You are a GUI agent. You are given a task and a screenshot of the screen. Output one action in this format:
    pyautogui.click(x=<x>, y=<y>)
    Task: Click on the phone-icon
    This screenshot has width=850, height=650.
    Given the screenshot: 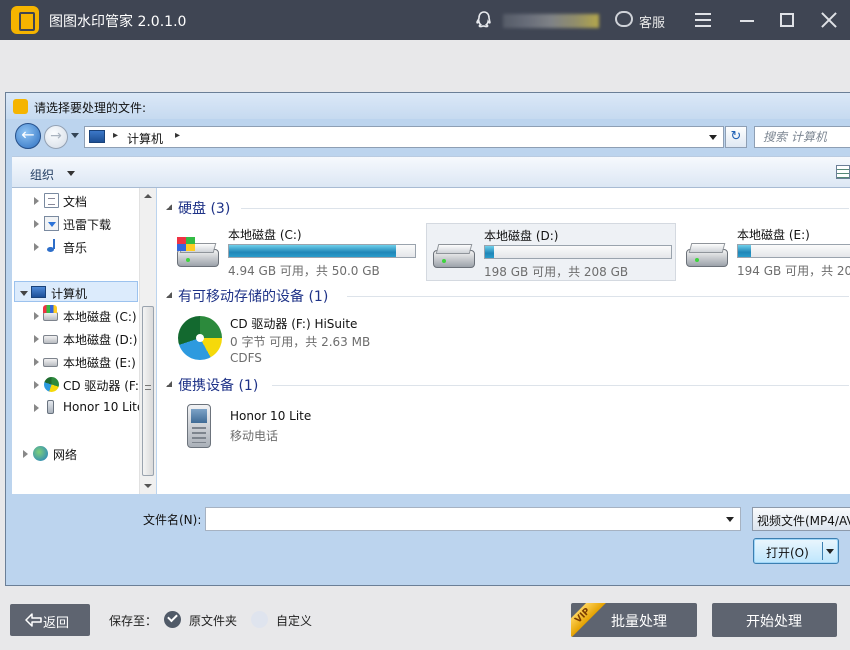 What is the action you would take?
    pyautogui.click(x=50, y=407)
    